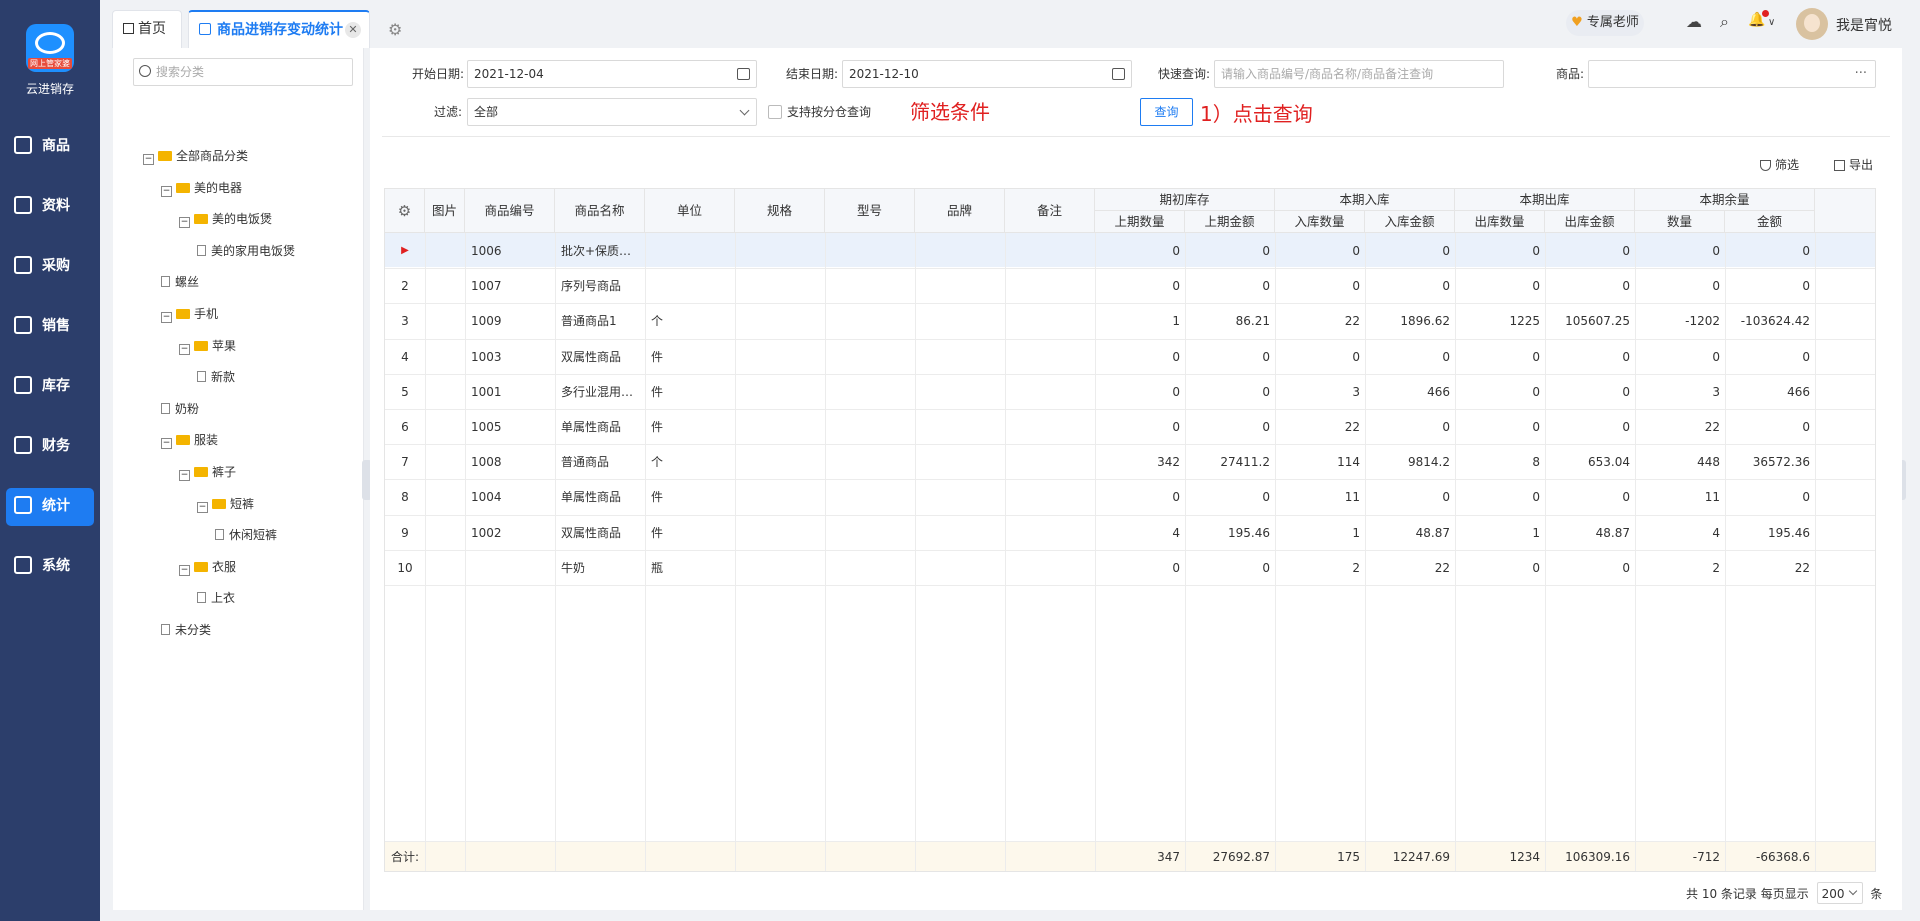 Image resolution: width=1920 pixels, height=921 pixels. I want to click on tree-node: − 苹果, so click(207, 346).